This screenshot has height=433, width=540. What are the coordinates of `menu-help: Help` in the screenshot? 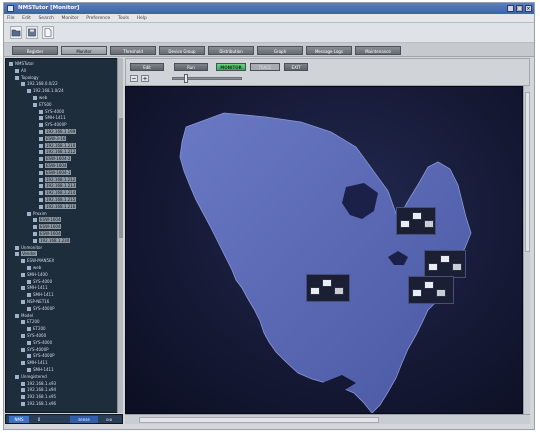 It's located at (142, 18).